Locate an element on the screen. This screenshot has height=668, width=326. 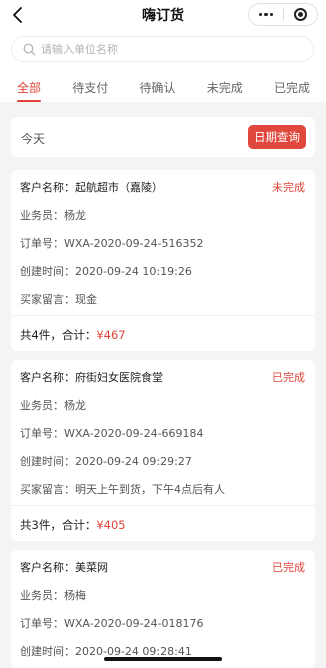
buyer-message: 买家留言：现金 is located at coordinates (58, 299).